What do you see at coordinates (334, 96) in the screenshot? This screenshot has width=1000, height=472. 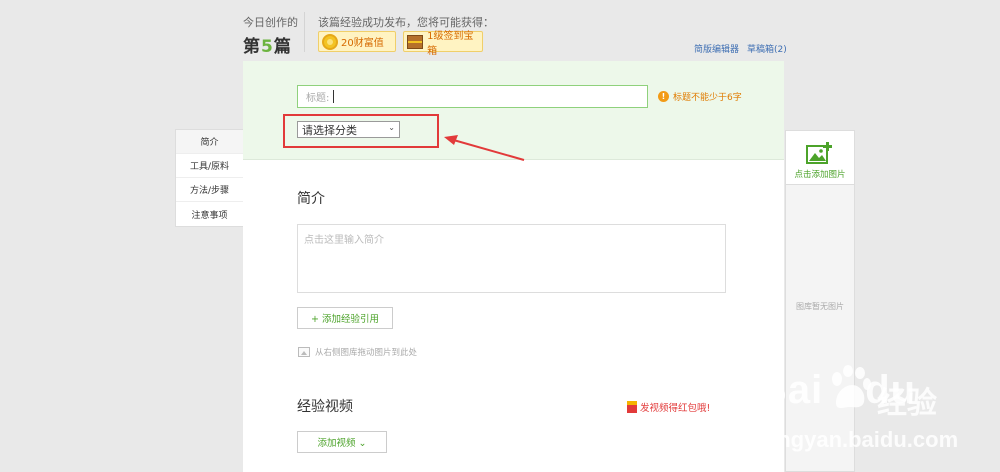 I see `text-caret` at bounding box center [334, 96].